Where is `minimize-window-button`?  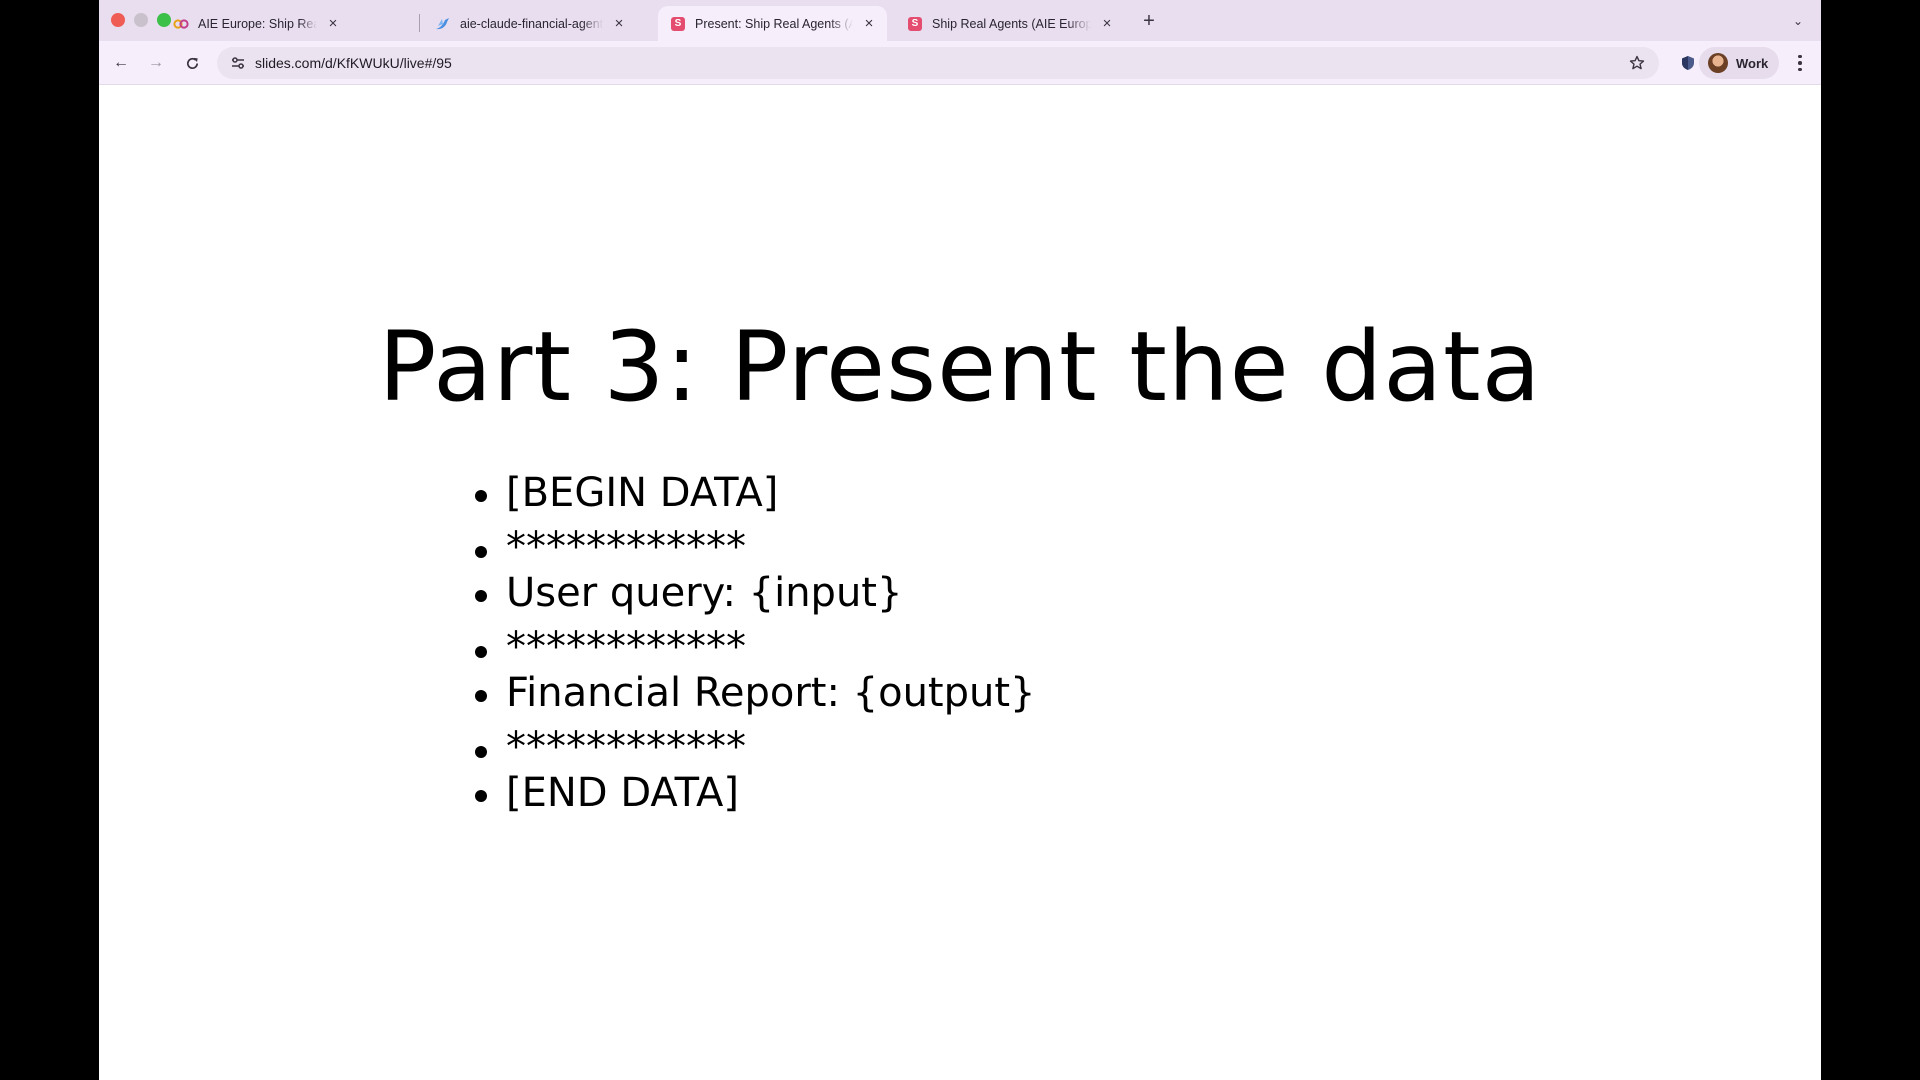 minimize-window-button is located at coordinates (141, 20).